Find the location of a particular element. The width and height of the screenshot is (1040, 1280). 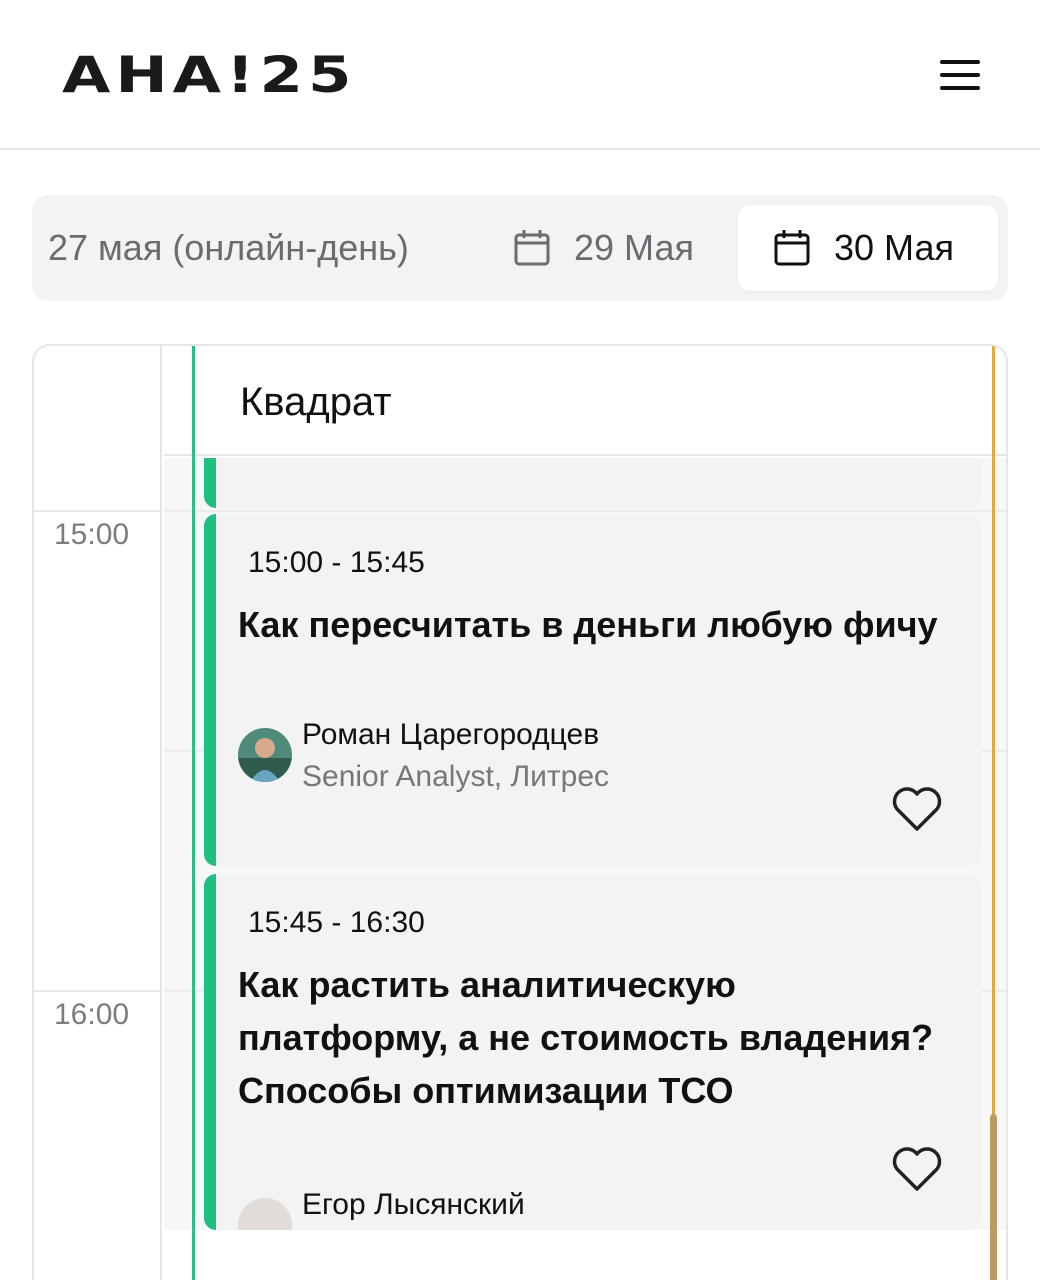

room-header: Квадрат is located at coordinates (585, 401).